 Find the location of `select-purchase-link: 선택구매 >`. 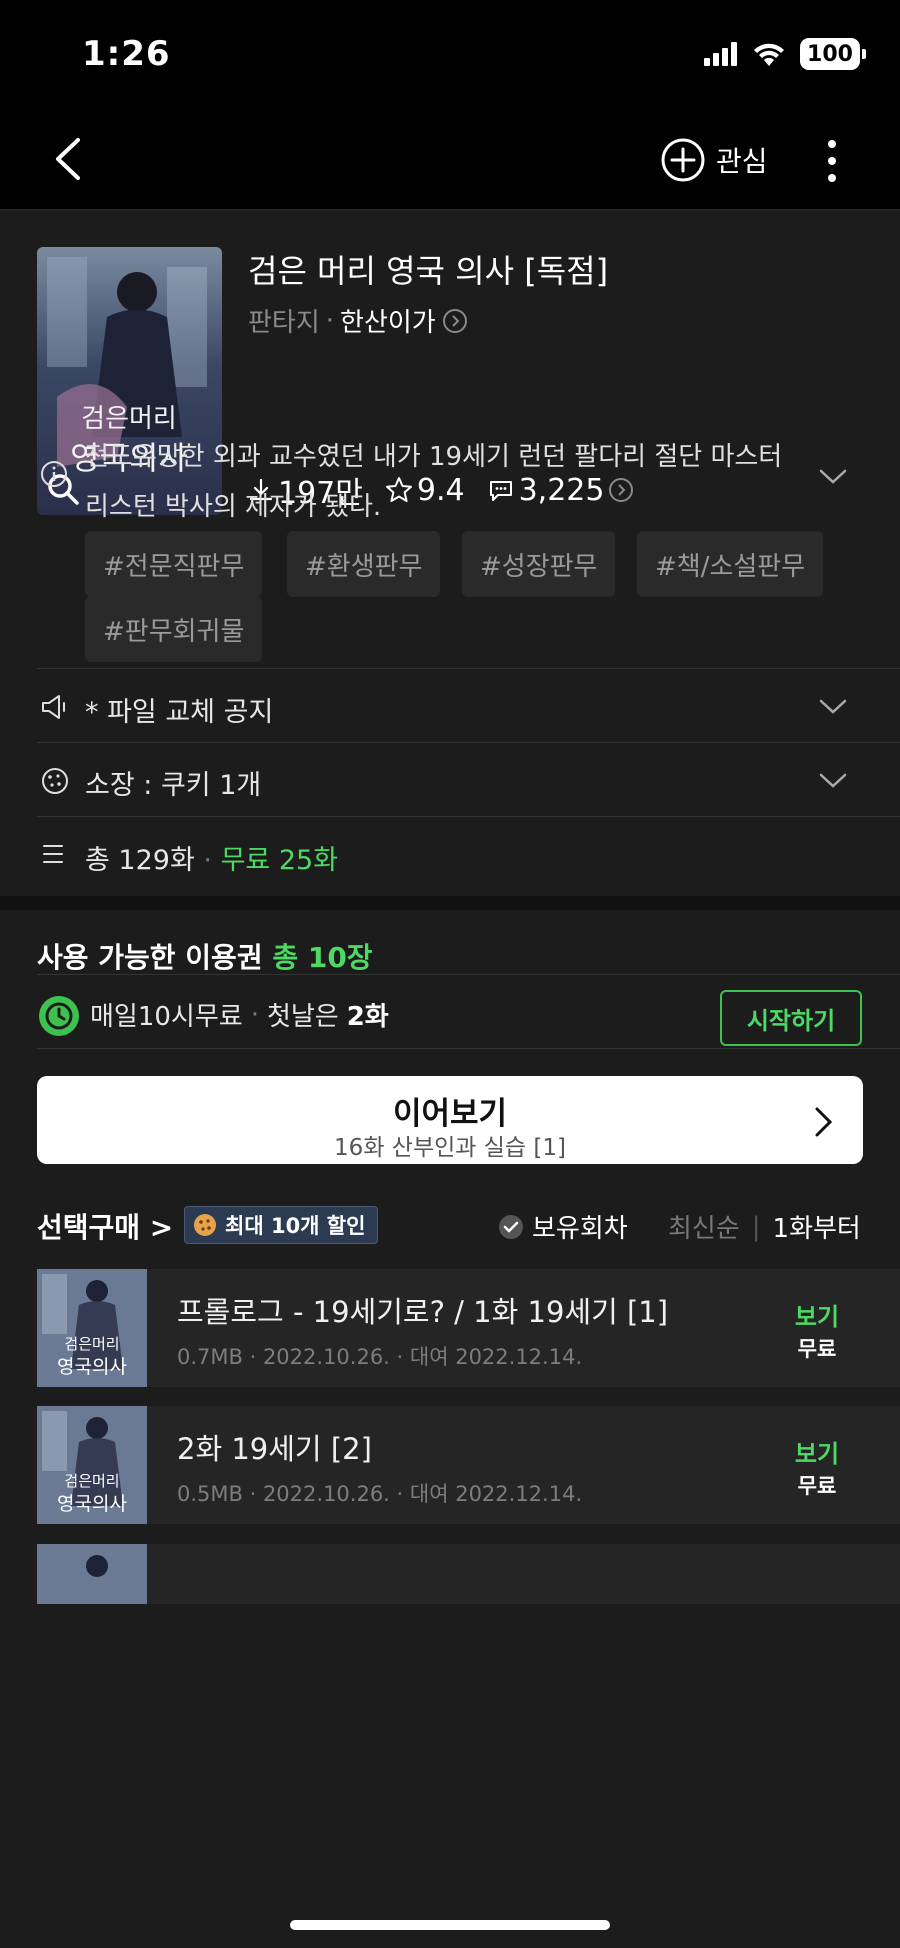

select-purchase-link: 선택구매 > is located at coordinates (105, 1226).